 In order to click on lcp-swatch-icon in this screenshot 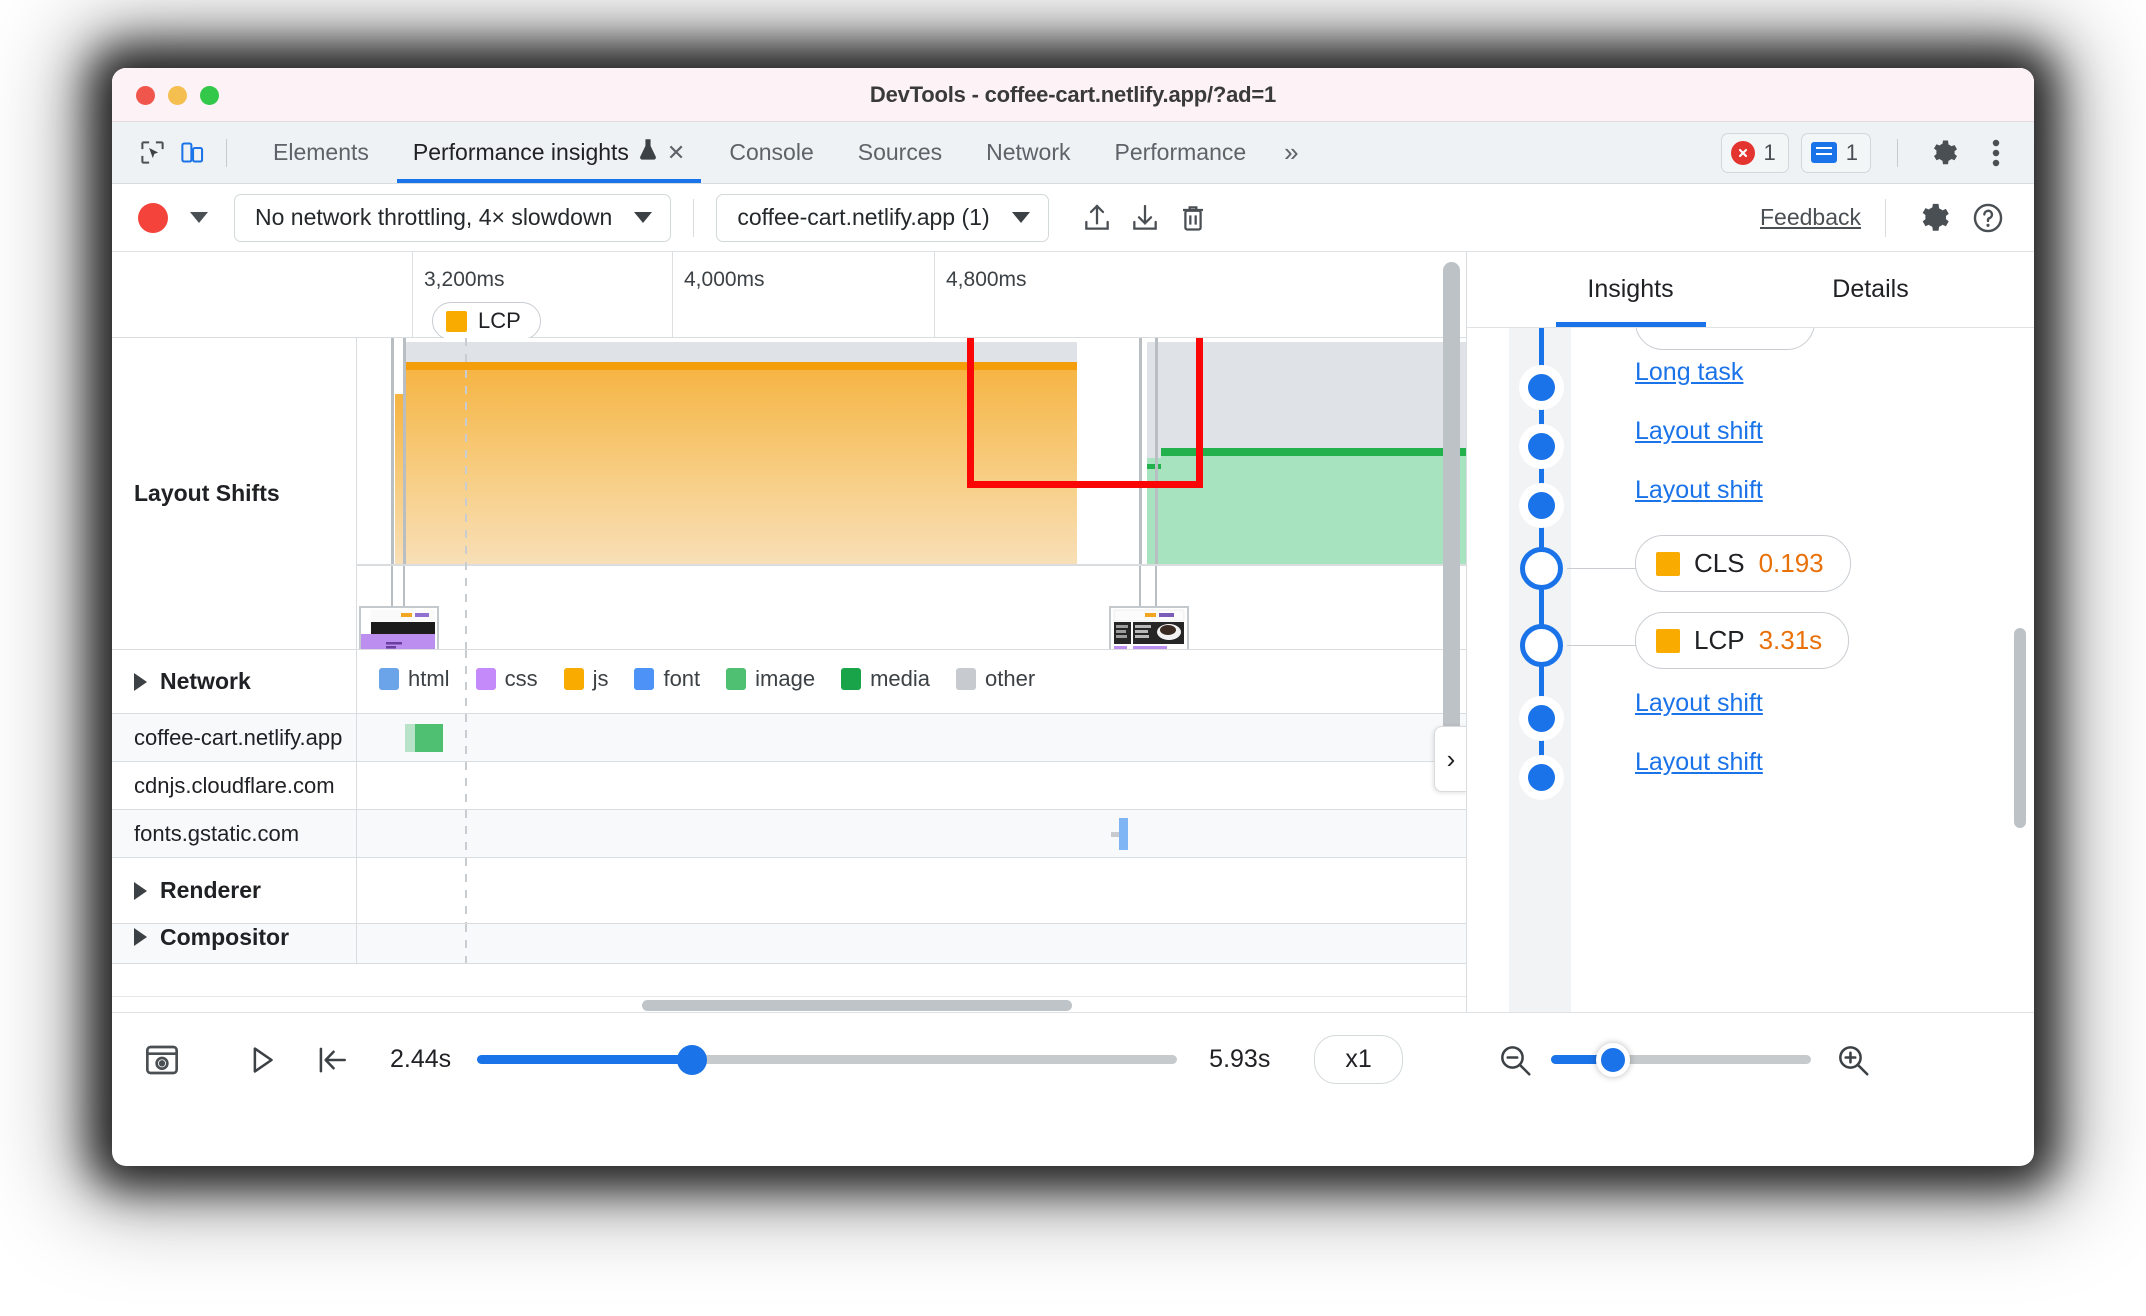, I will do `click(1668, 640)`.